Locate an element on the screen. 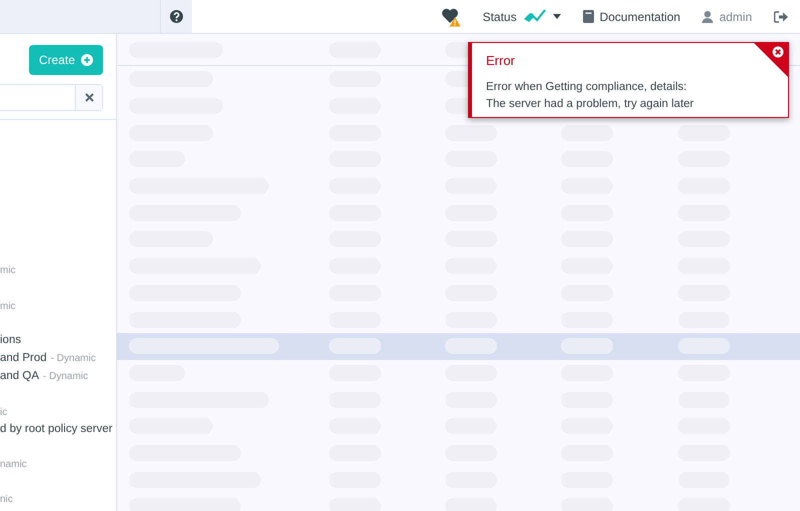  tree-item: and QA - Dynamic is located at coordinates (44, 377).